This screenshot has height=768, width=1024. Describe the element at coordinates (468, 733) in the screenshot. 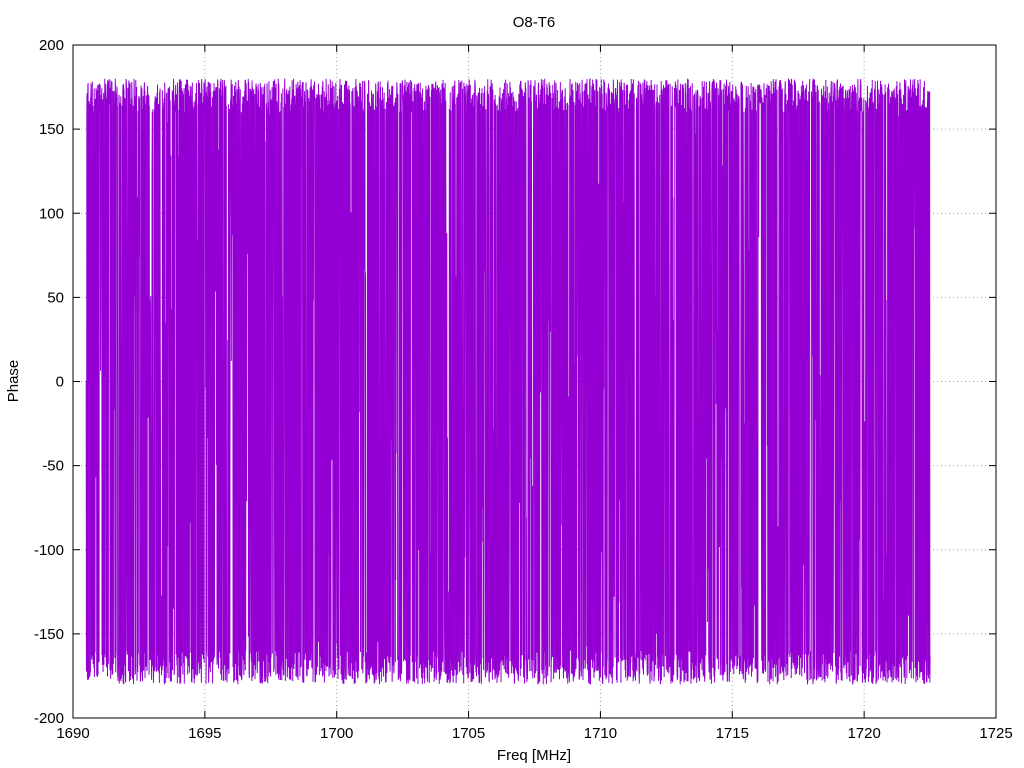

I see `x-tick-label: 1705` at that location.